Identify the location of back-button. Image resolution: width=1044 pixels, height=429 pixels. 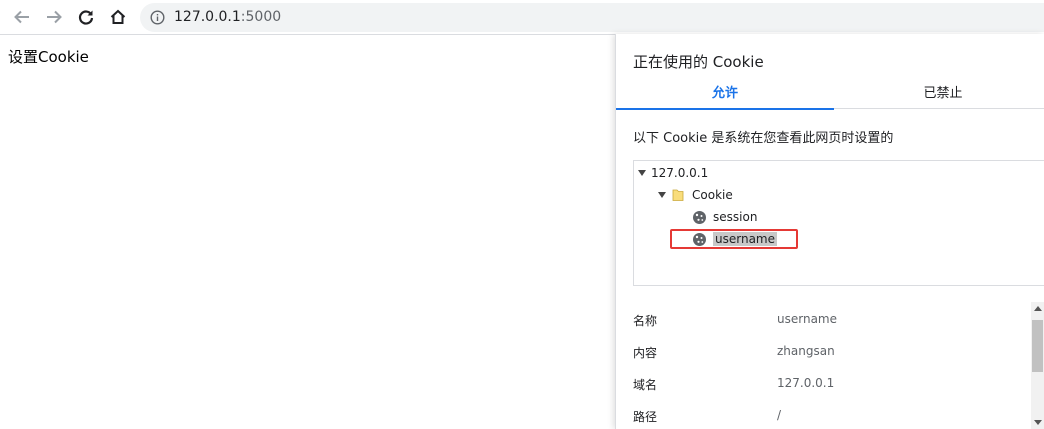
(22, 17).